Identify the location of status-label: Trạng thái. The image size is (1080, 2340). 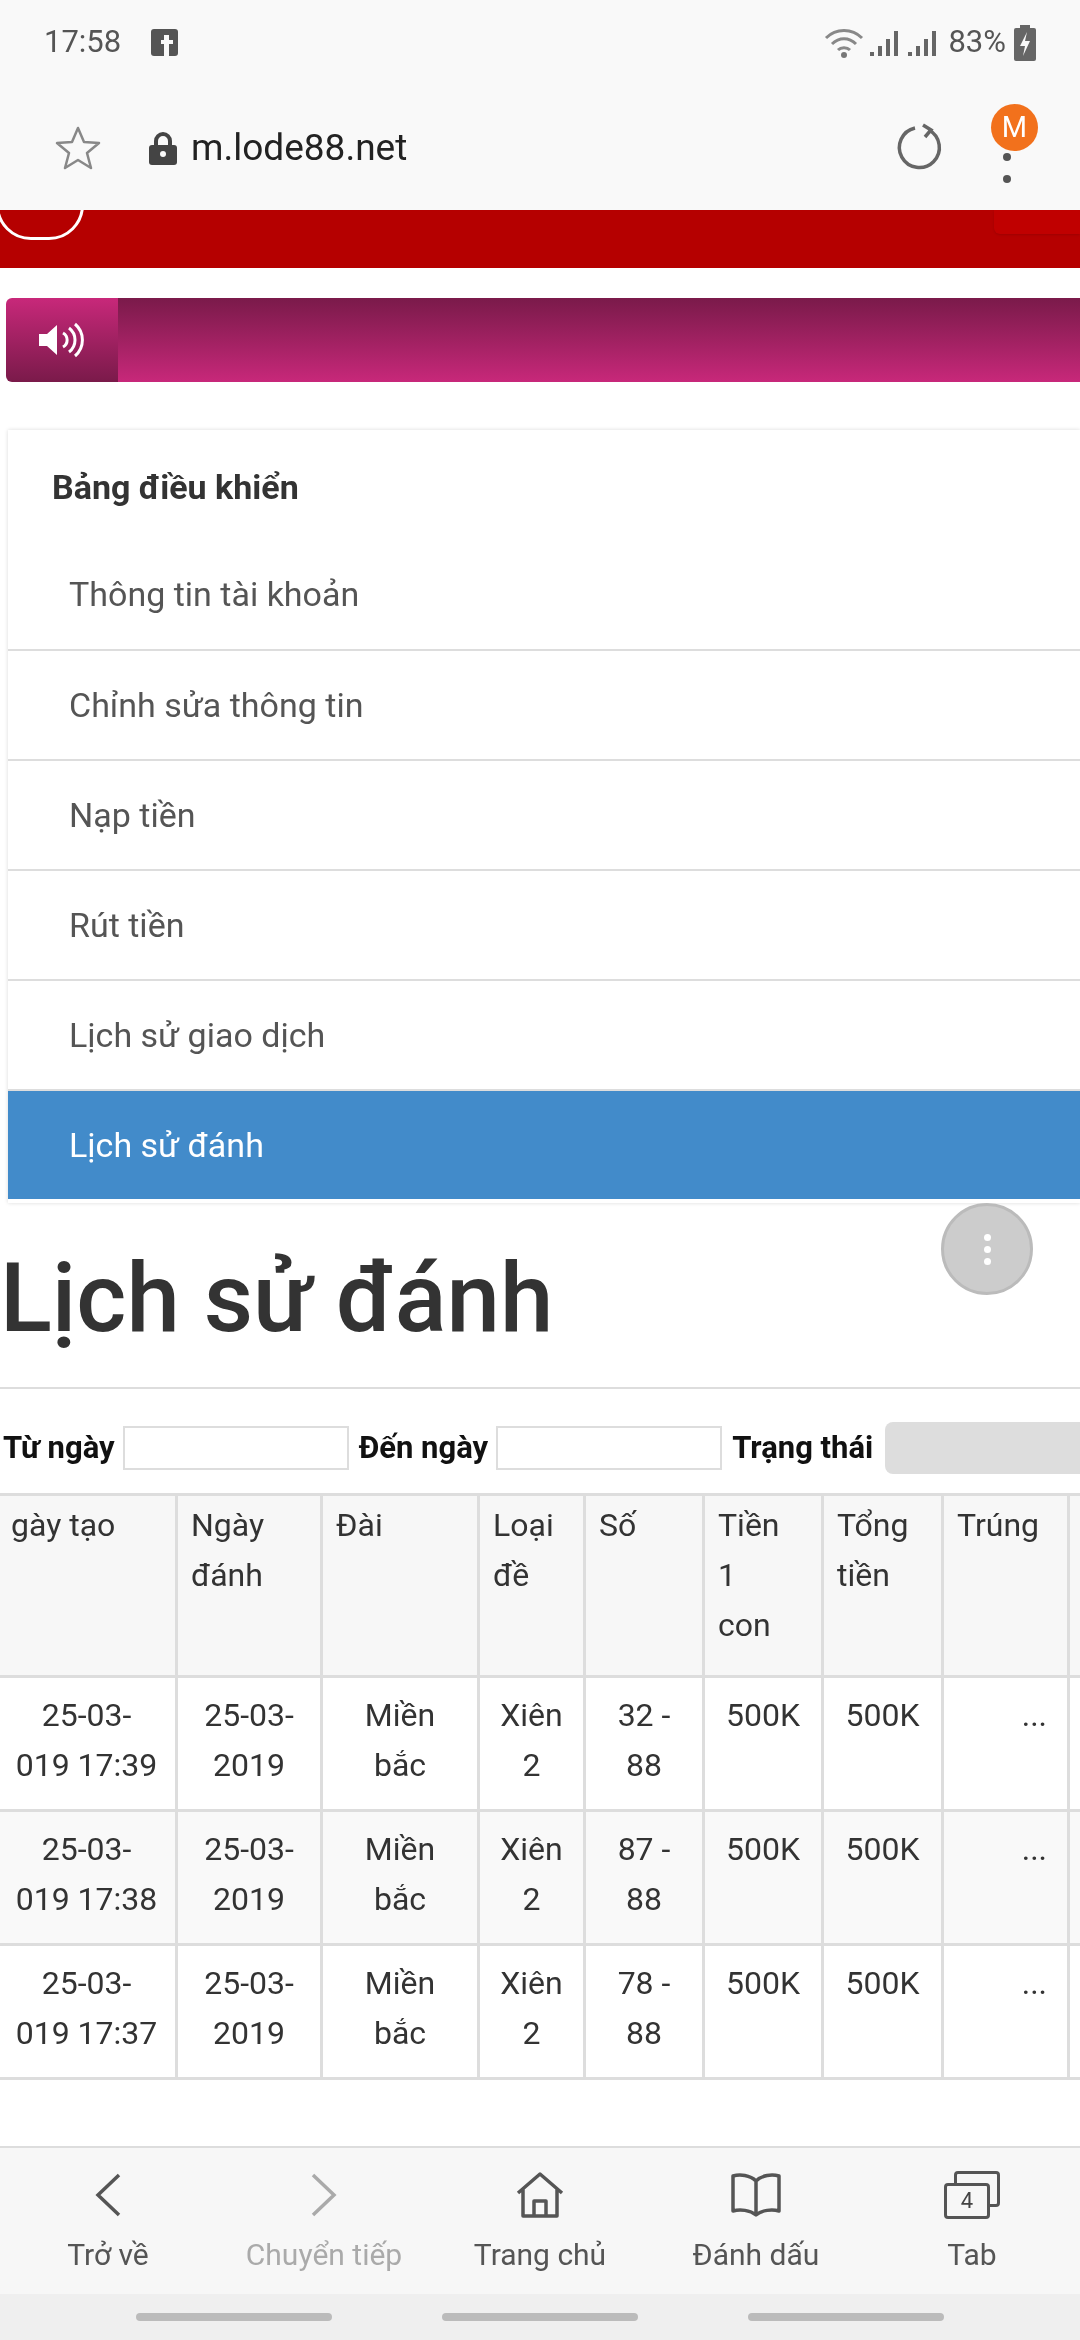
(803, 1447).